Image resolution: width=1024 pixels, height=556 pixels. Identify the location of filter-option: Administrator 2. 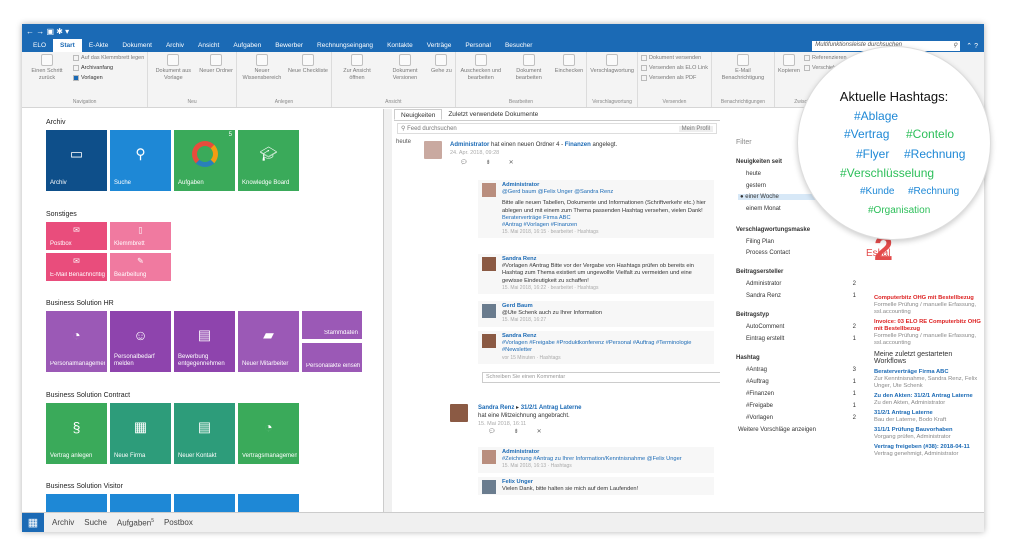
(801, 284).